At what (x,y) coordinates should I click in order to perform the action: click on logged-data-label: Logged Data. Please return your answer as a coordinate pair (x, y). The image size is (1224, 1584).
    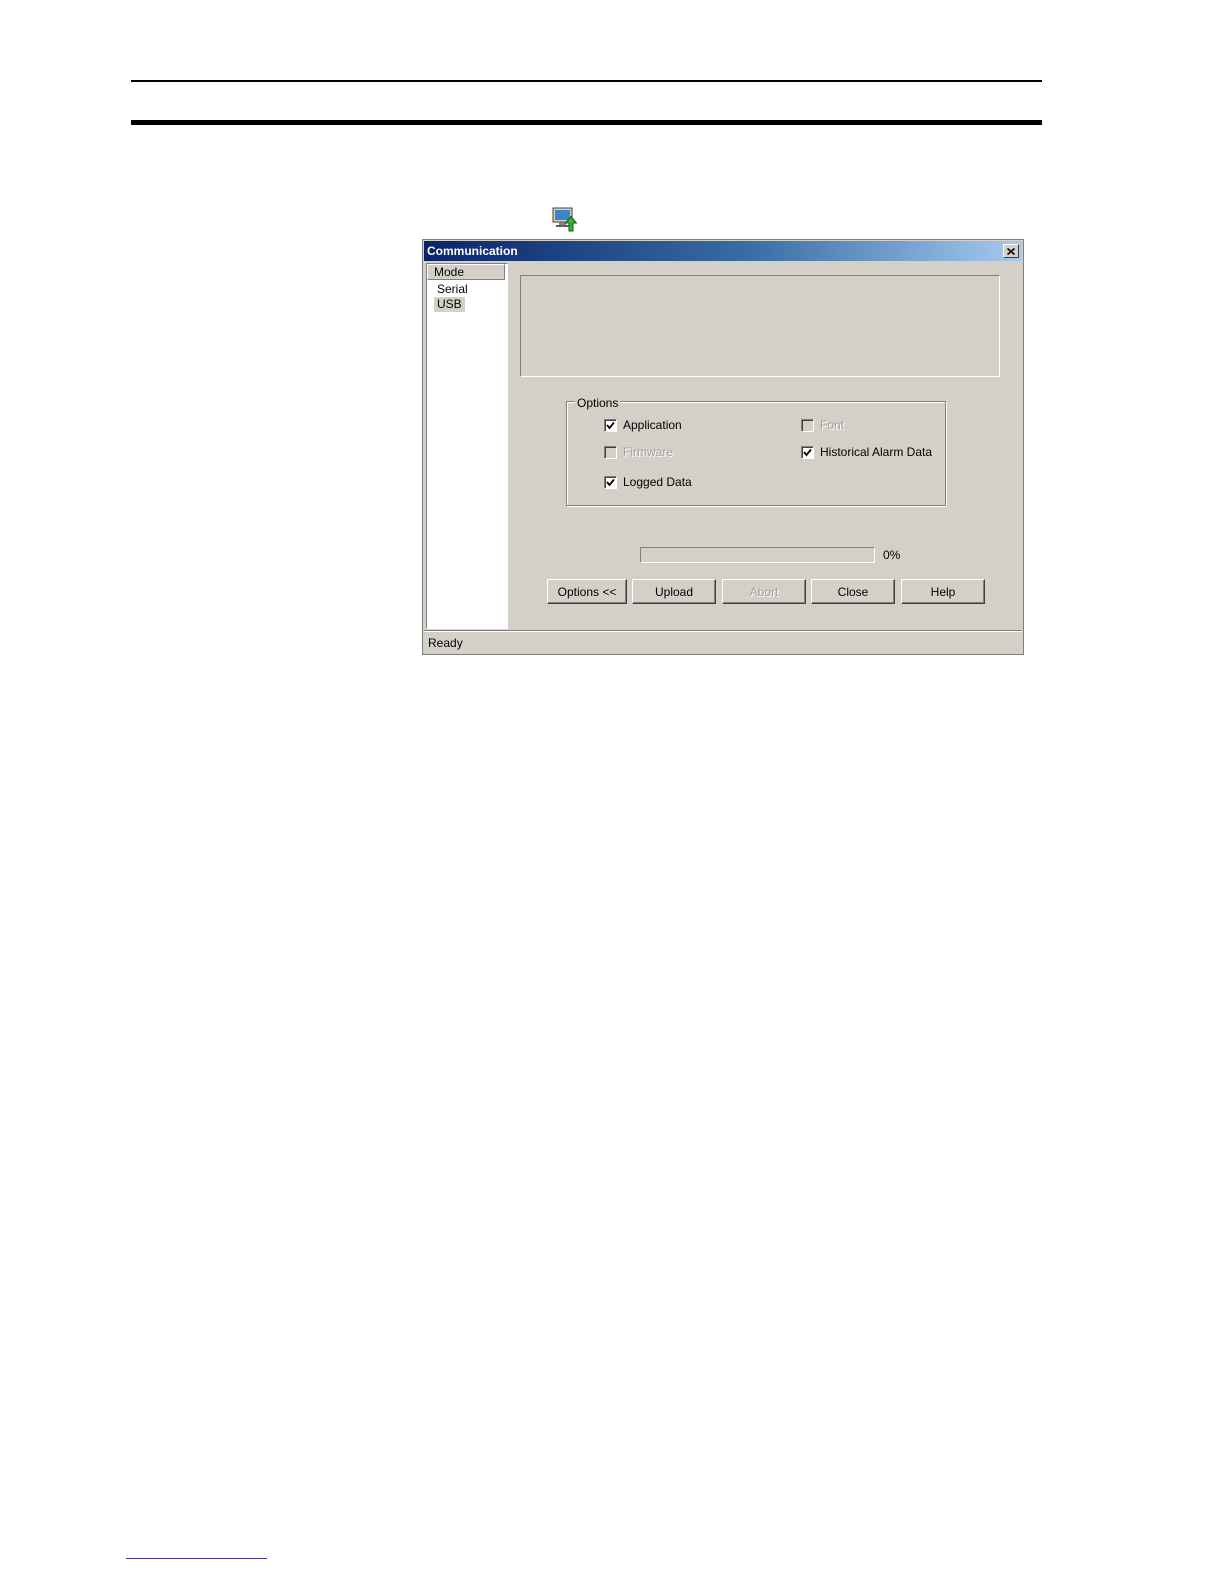
    Looking at the image, I should click on (657, 482).